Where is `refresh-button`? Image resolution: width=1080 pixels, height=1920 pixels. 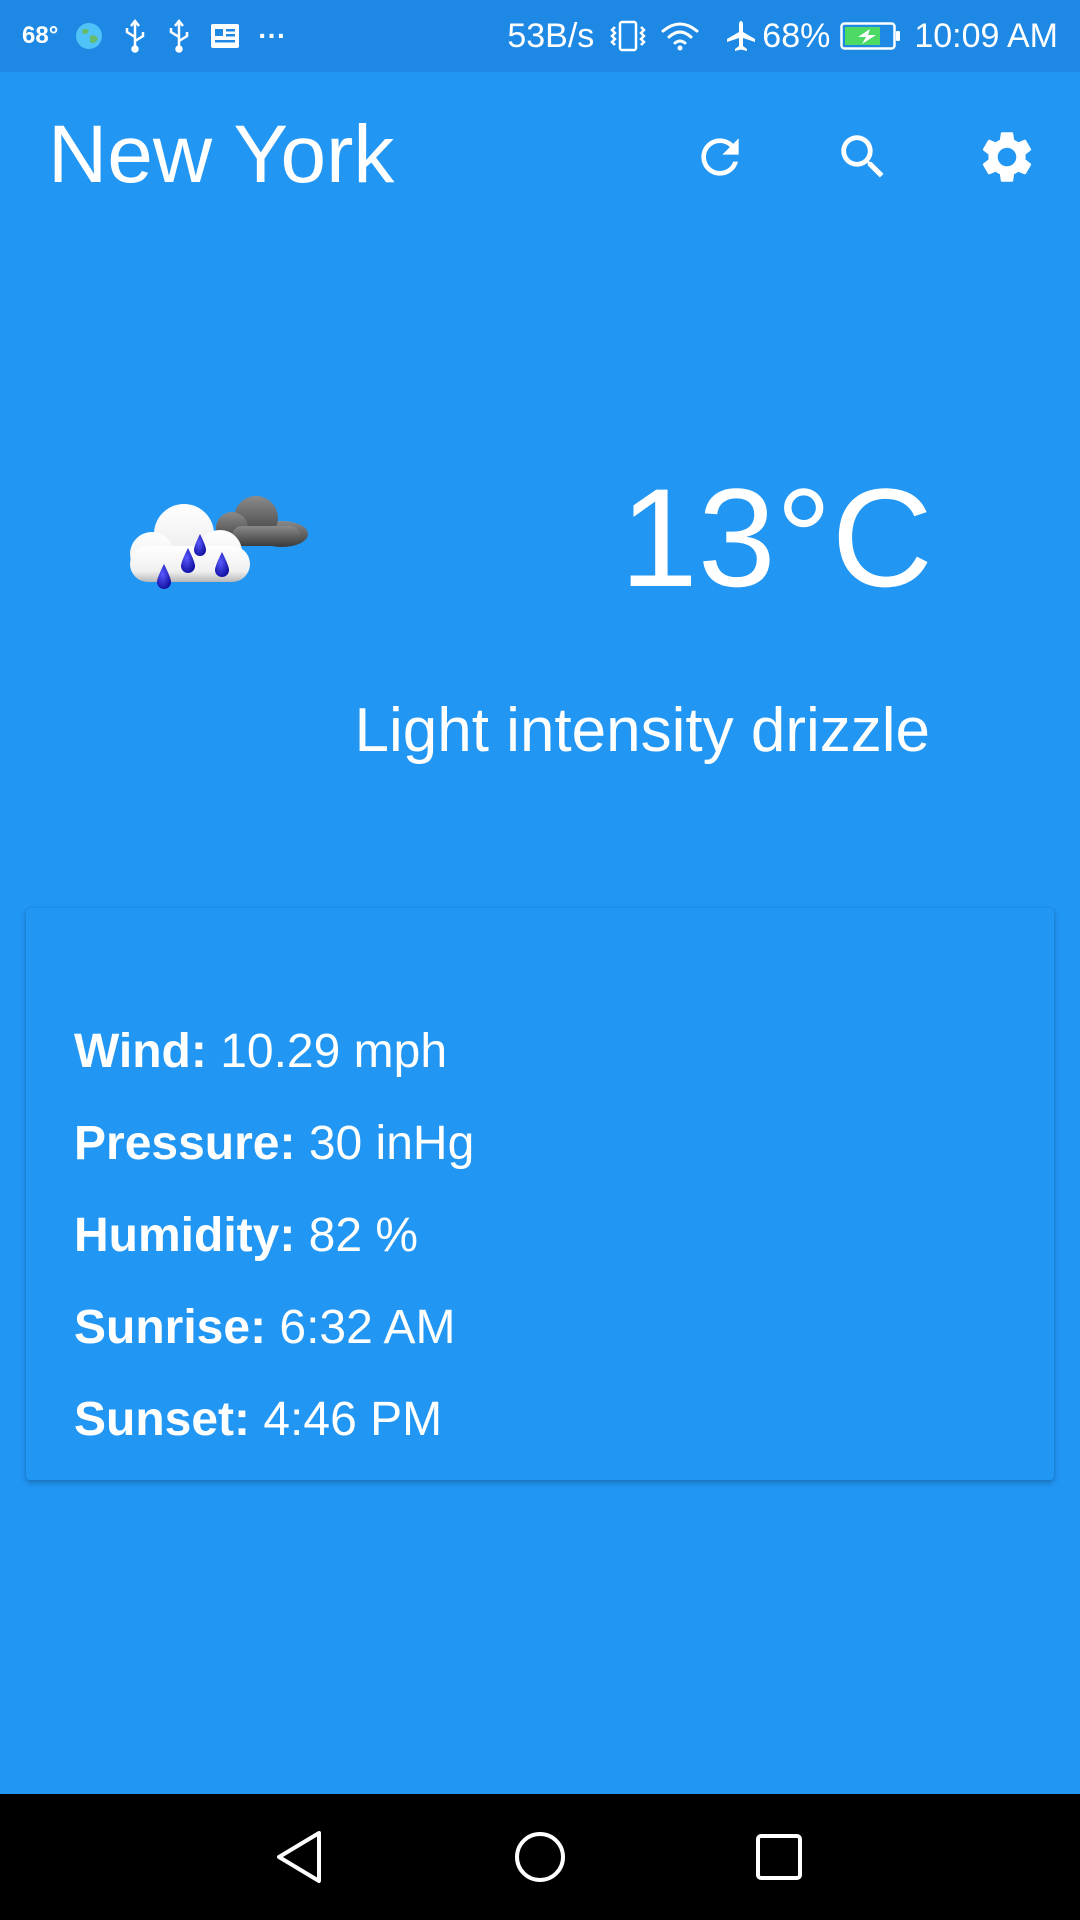 refresh-button is located at coordinates (720, 157).